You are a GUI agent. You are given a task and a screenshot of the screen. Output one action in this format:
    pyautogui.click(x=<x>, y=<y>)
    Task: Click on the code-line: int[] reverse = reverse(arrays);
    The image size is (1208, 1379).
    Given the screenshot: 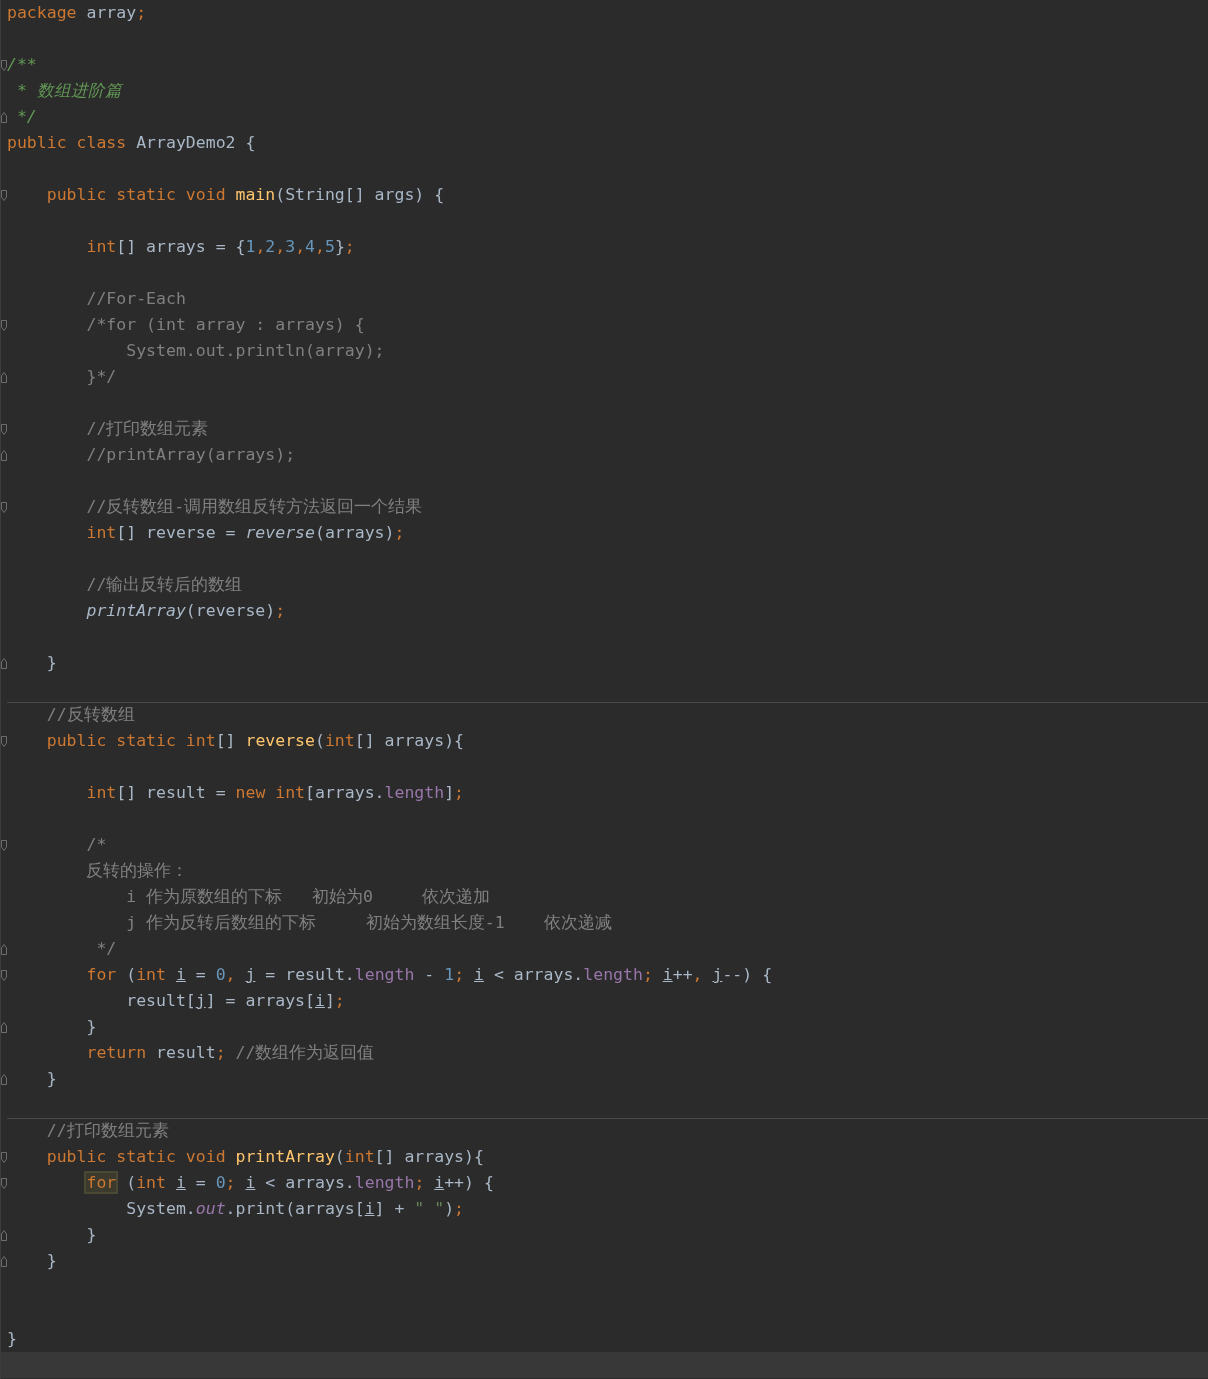 What is the action you would take?
    pyautogui.click(x=245, y=533)
    